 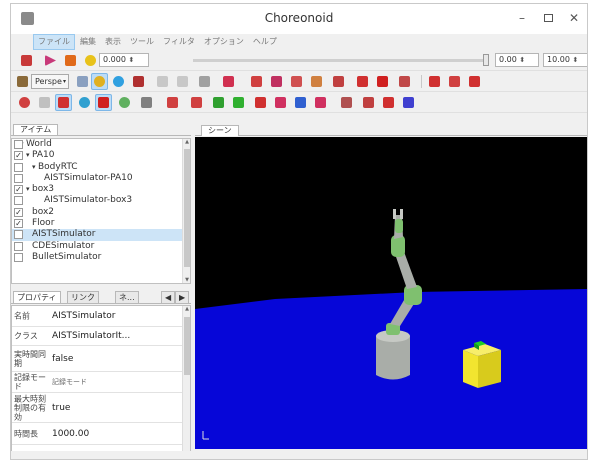 I want to click on minimize-button: –, so click(x=522, y=18).